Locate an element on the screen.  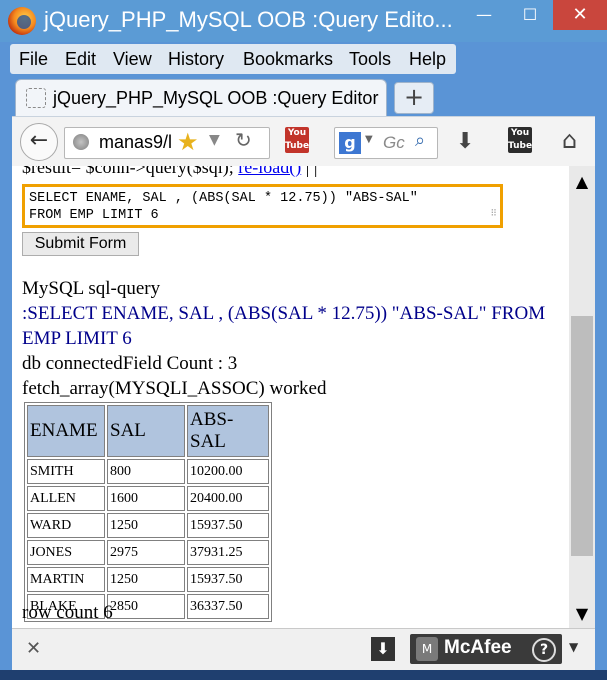
cell-ename: SMITH is located at coordinates (66, 471).